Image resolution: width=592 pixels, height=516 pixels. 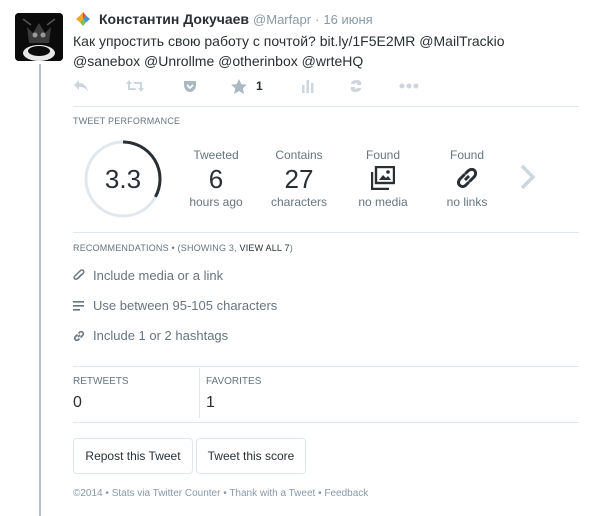 I want to click on footer-stats-link: Stats via Twitter Counter, so click(x=166, y=493).